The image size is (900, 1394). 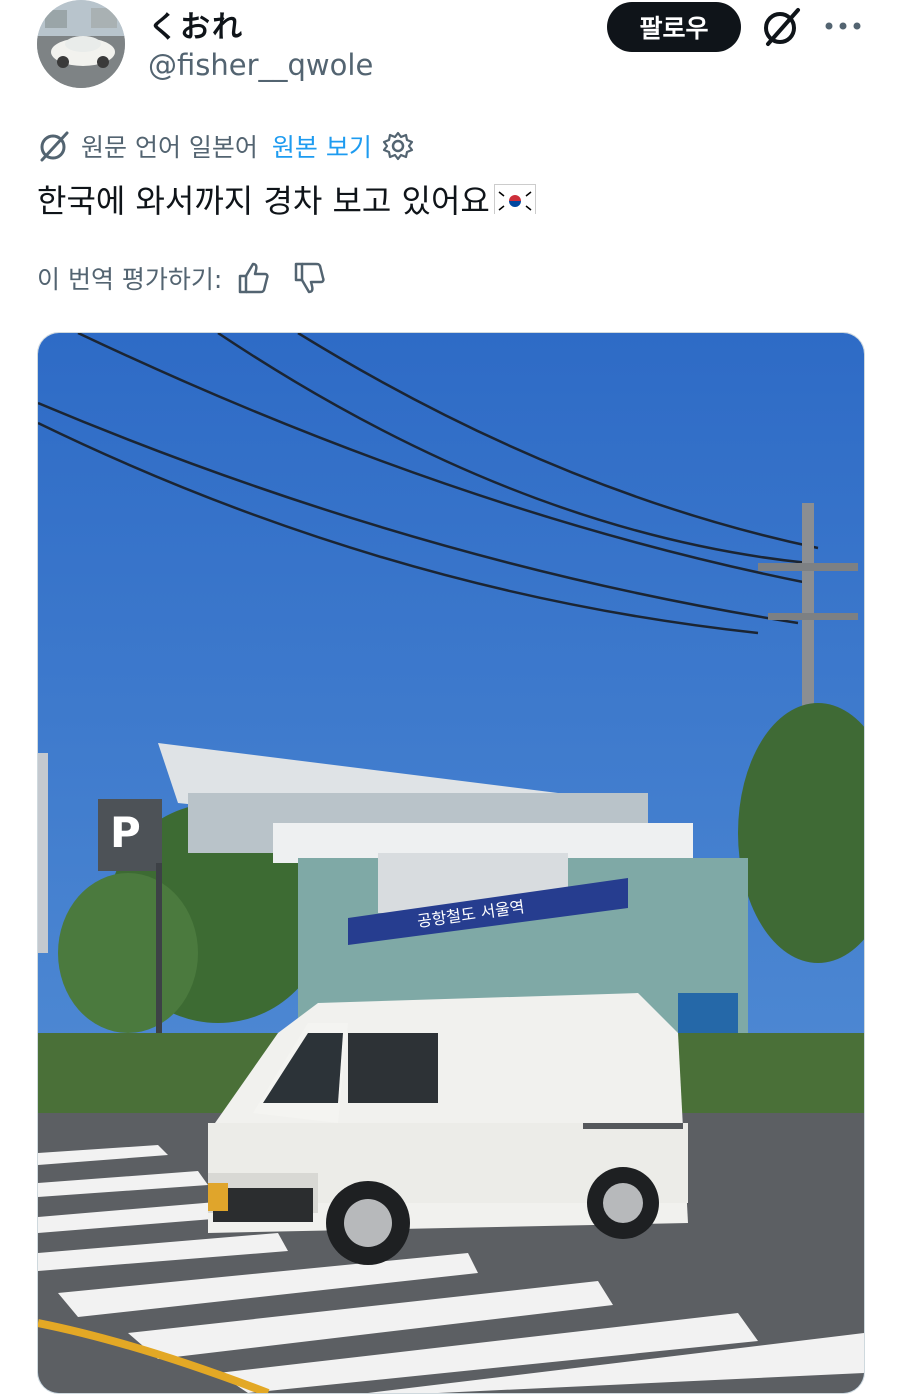 I want to click on tweet-text: 한국에 와서까지 경차 보고 있어요, so click(x=286, y=199).